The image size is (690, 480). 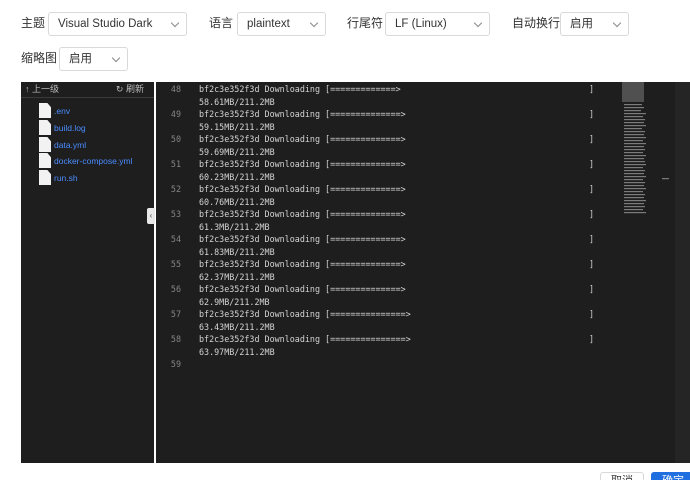 I want to click on confirm-button: 确定, so click(x=670, y=476).